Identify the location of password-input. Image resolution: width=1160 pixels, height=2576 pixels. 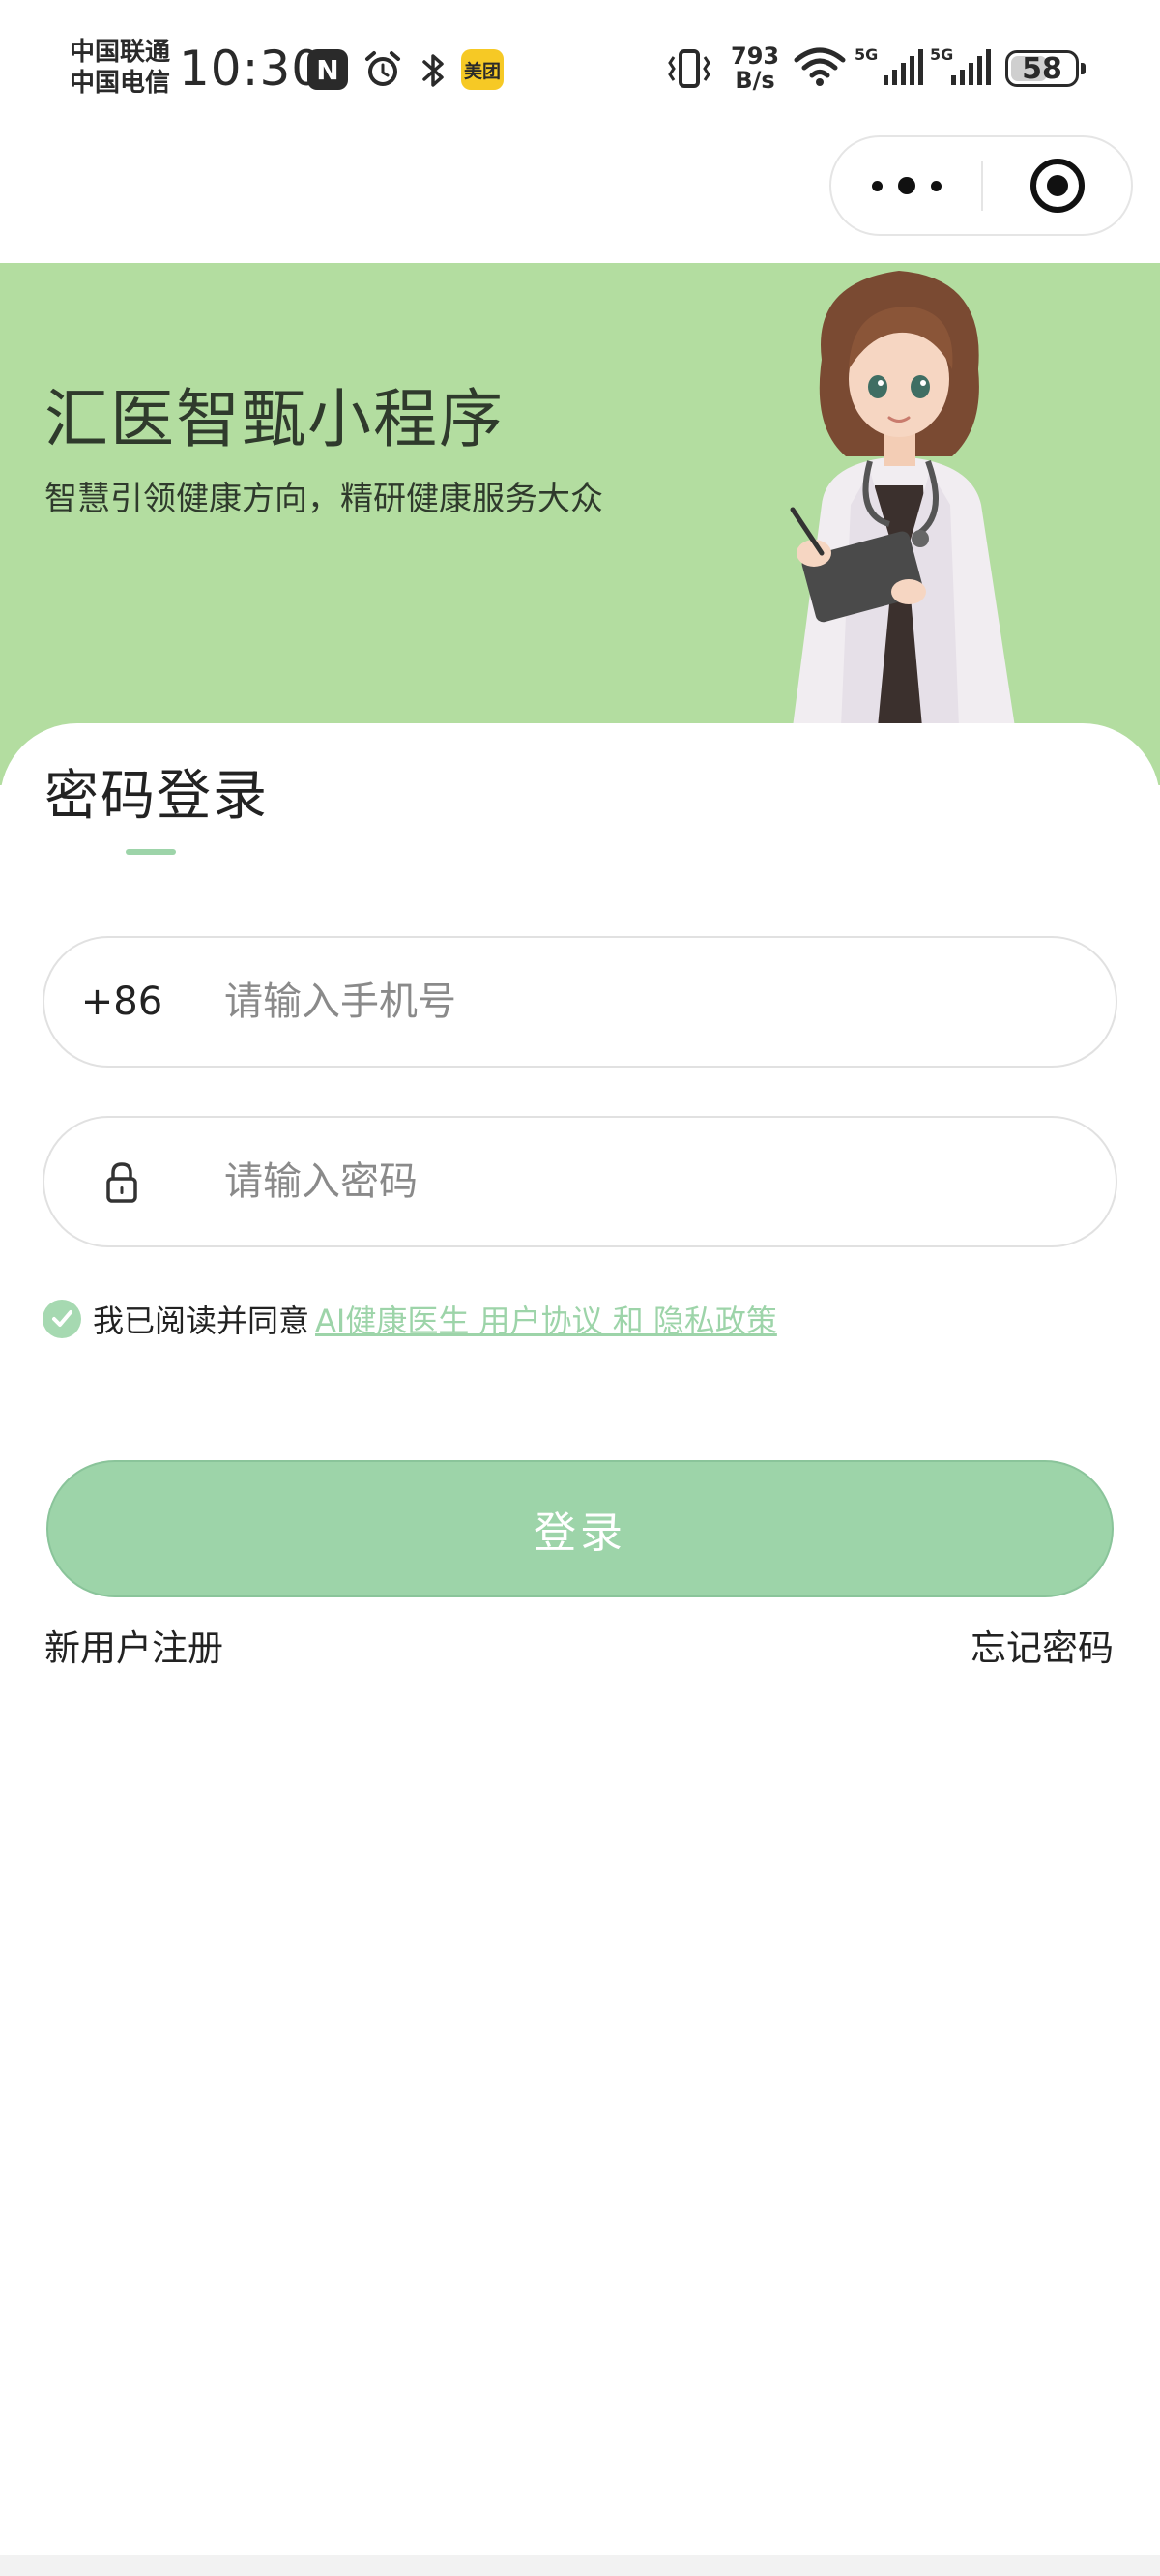
(650, 1181).